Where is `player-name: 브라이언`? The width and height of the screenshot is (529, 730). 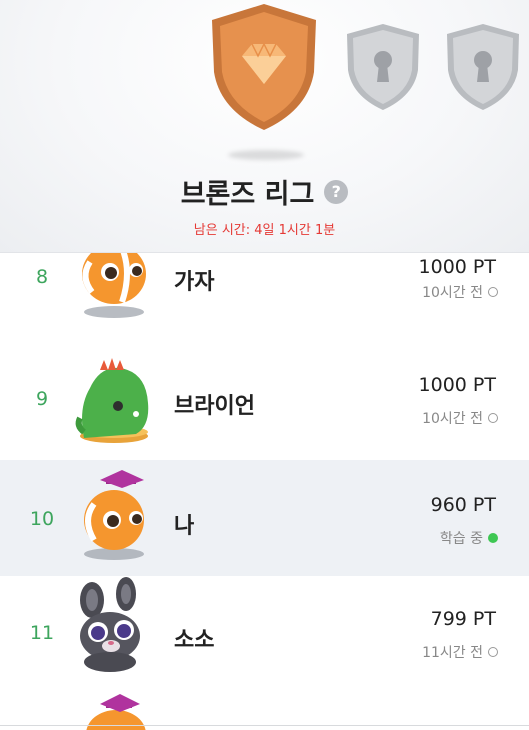 player-name: 브라이언 is located at coordinates (214, 406).